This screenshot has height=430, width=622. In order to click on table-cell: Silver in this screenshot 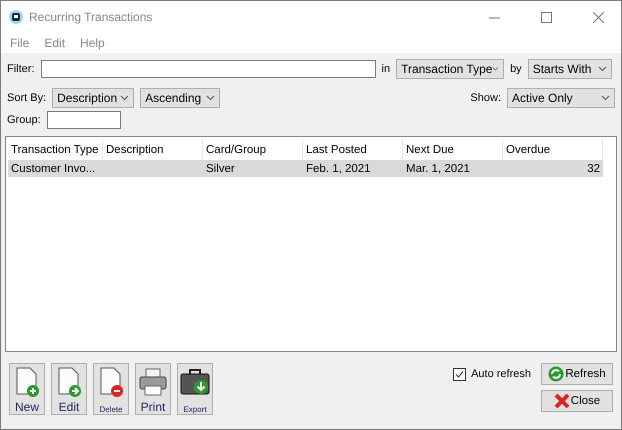, I will do `click(253, 168)`.